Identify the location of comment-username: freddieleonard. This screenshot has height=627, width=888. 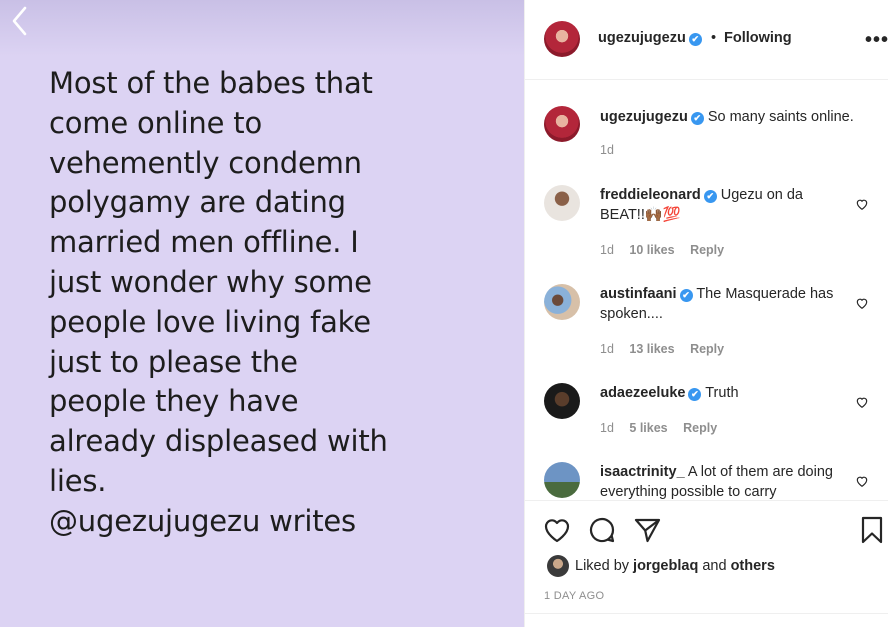
(650, 195).